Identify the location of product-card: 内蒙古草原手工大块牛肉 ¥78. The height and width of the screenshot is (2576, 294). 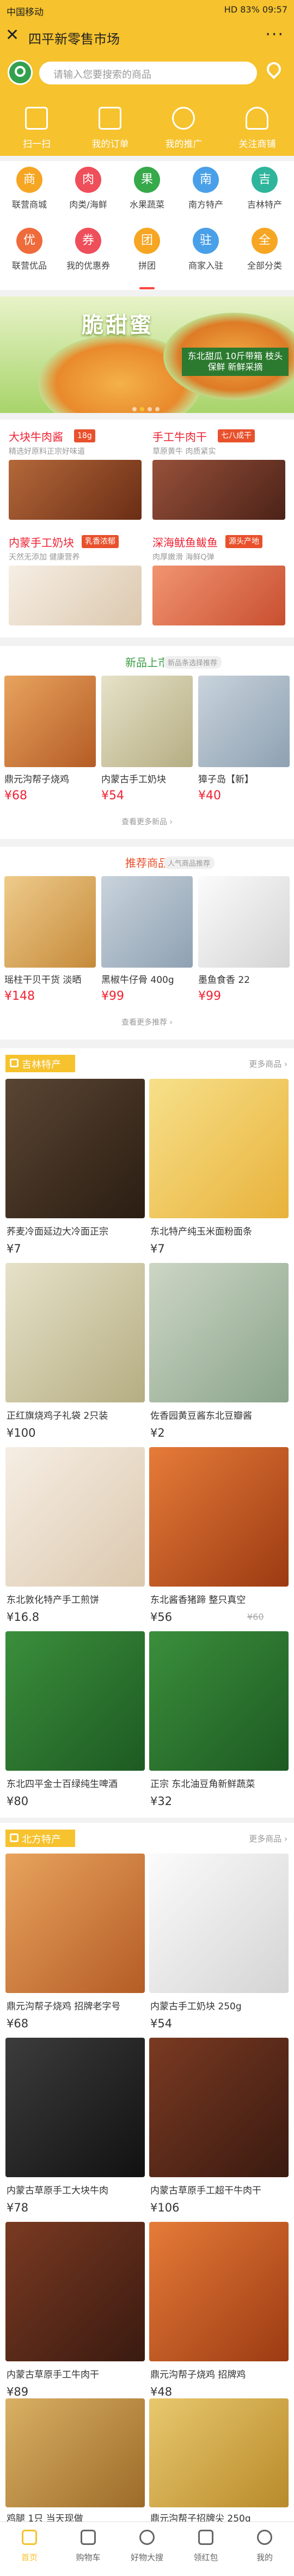
(75, 2140).